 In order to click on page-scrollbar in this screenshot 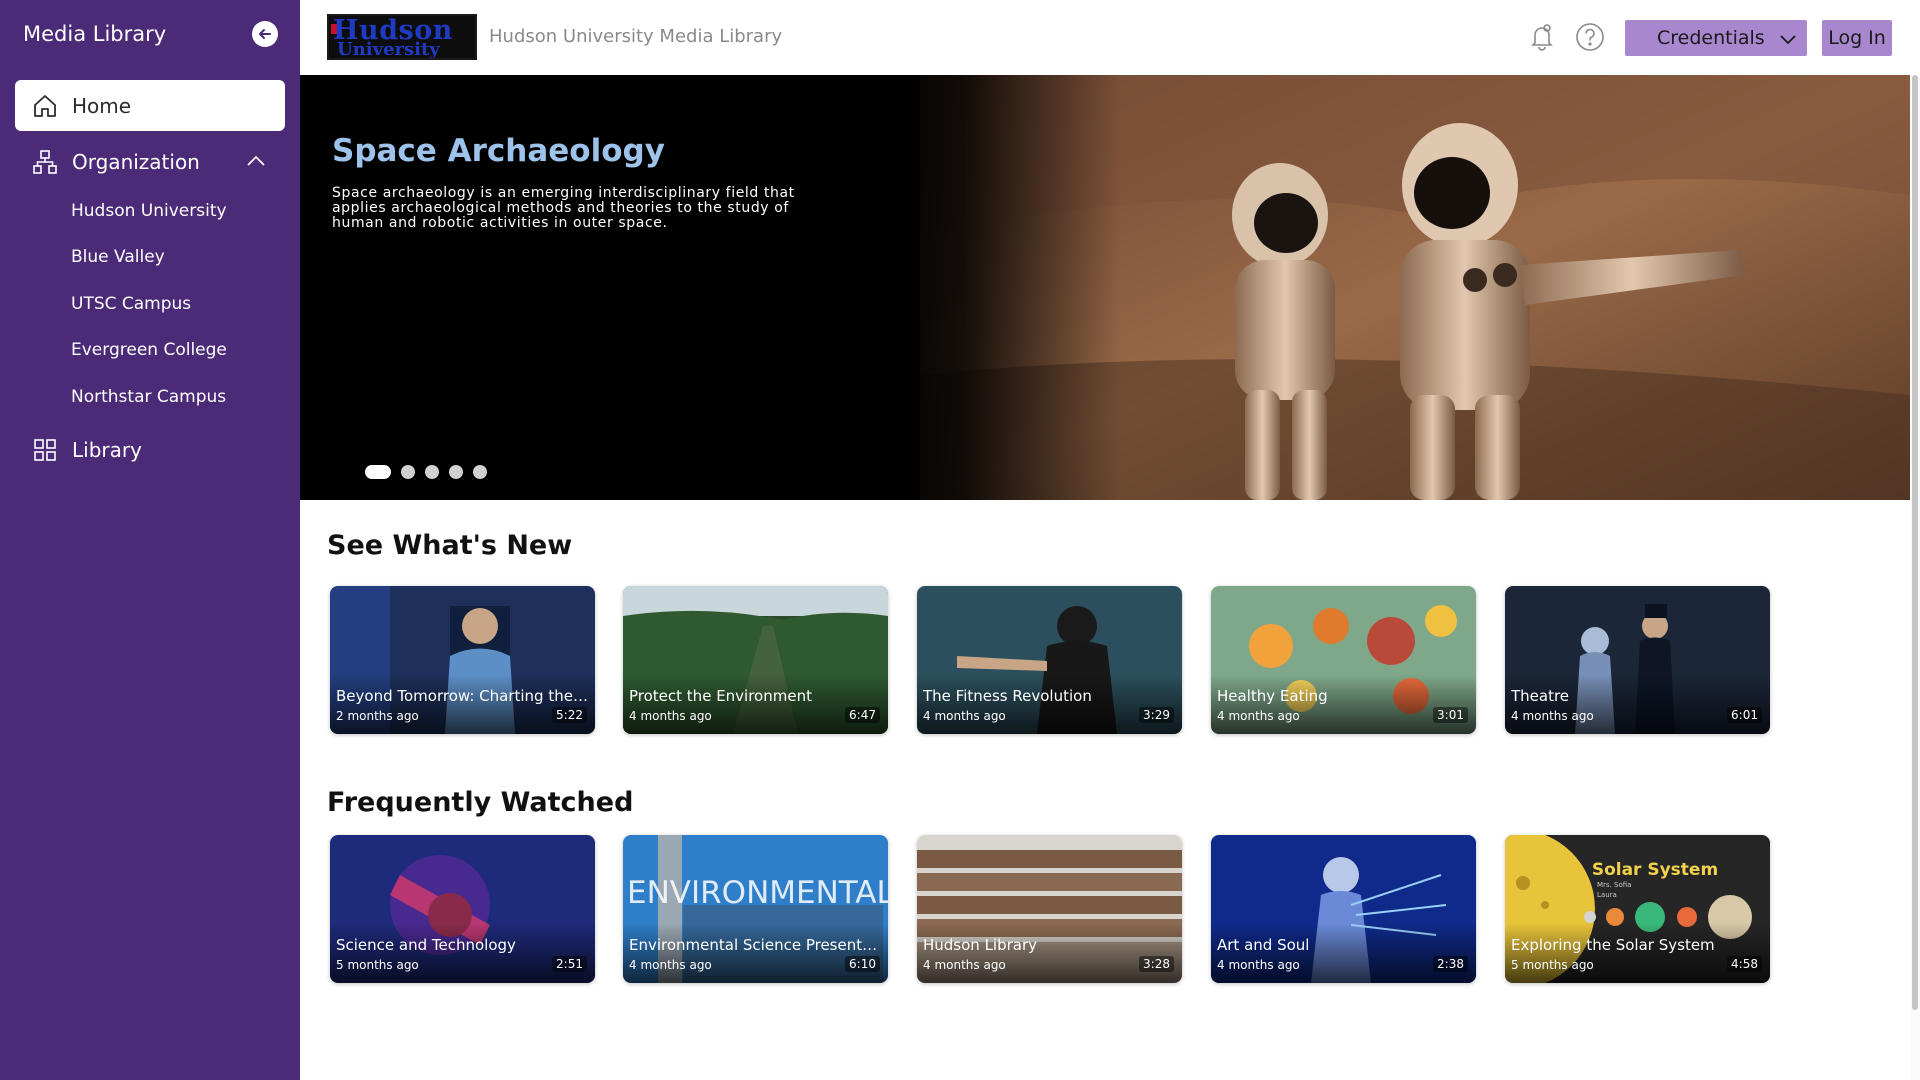, I will do `click(1915, 577)`.